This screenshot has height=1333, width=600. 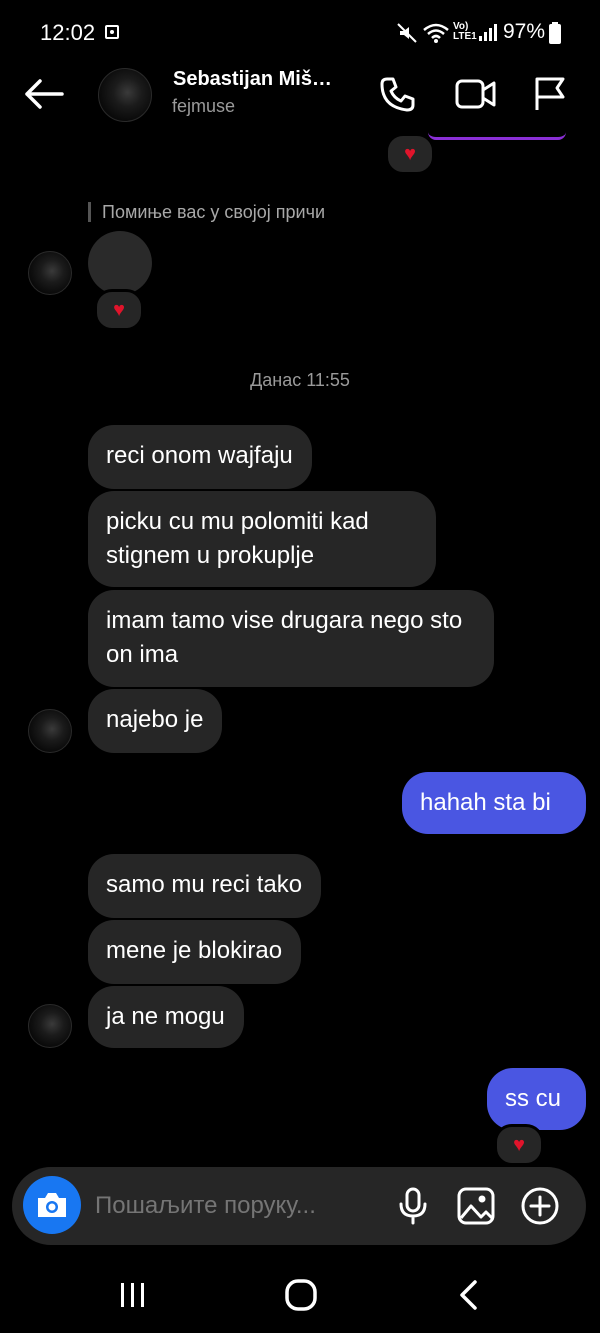 I want to click on video-call-icon, so click(x=476, y=94).